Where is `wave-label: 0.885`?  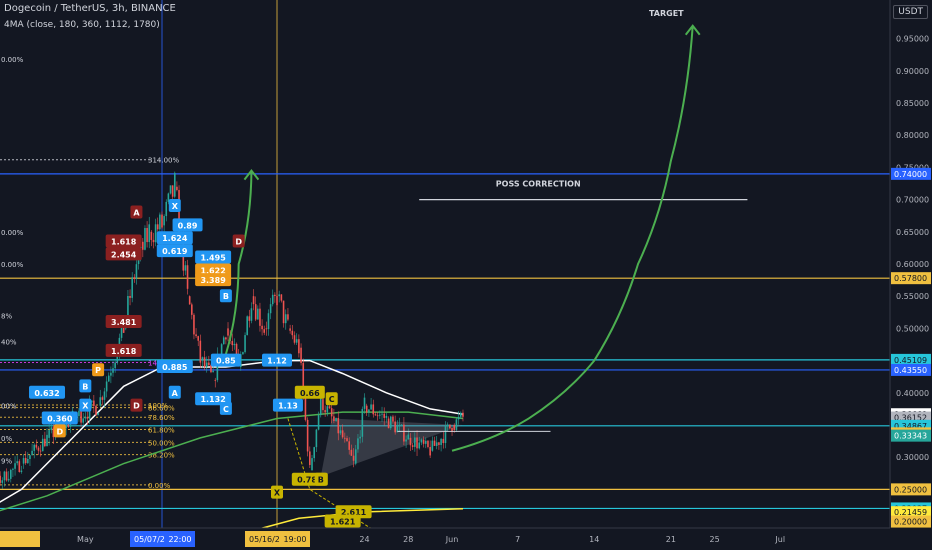
wave-label: 0.885 is located at coordinates (175, 367).